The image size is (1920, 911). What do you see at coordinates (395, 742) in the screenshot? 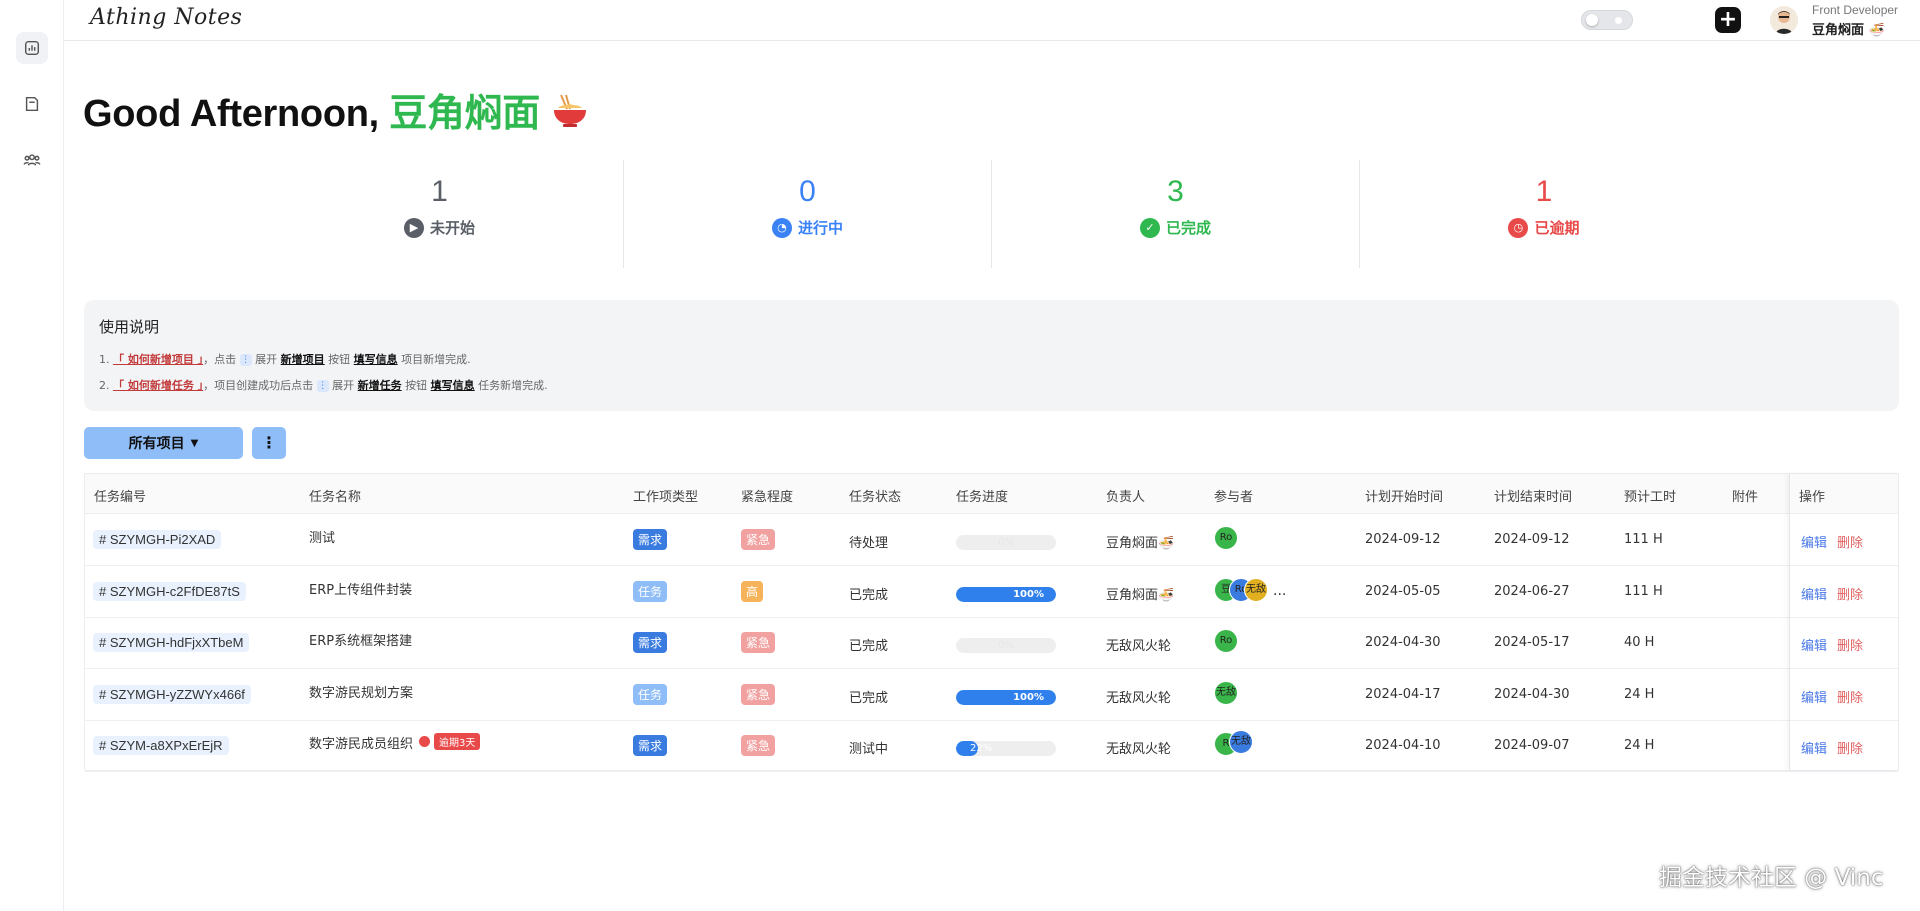
I see `task-name: 数字游民成员组织 逾期3天` at bounding box center [395, 742].